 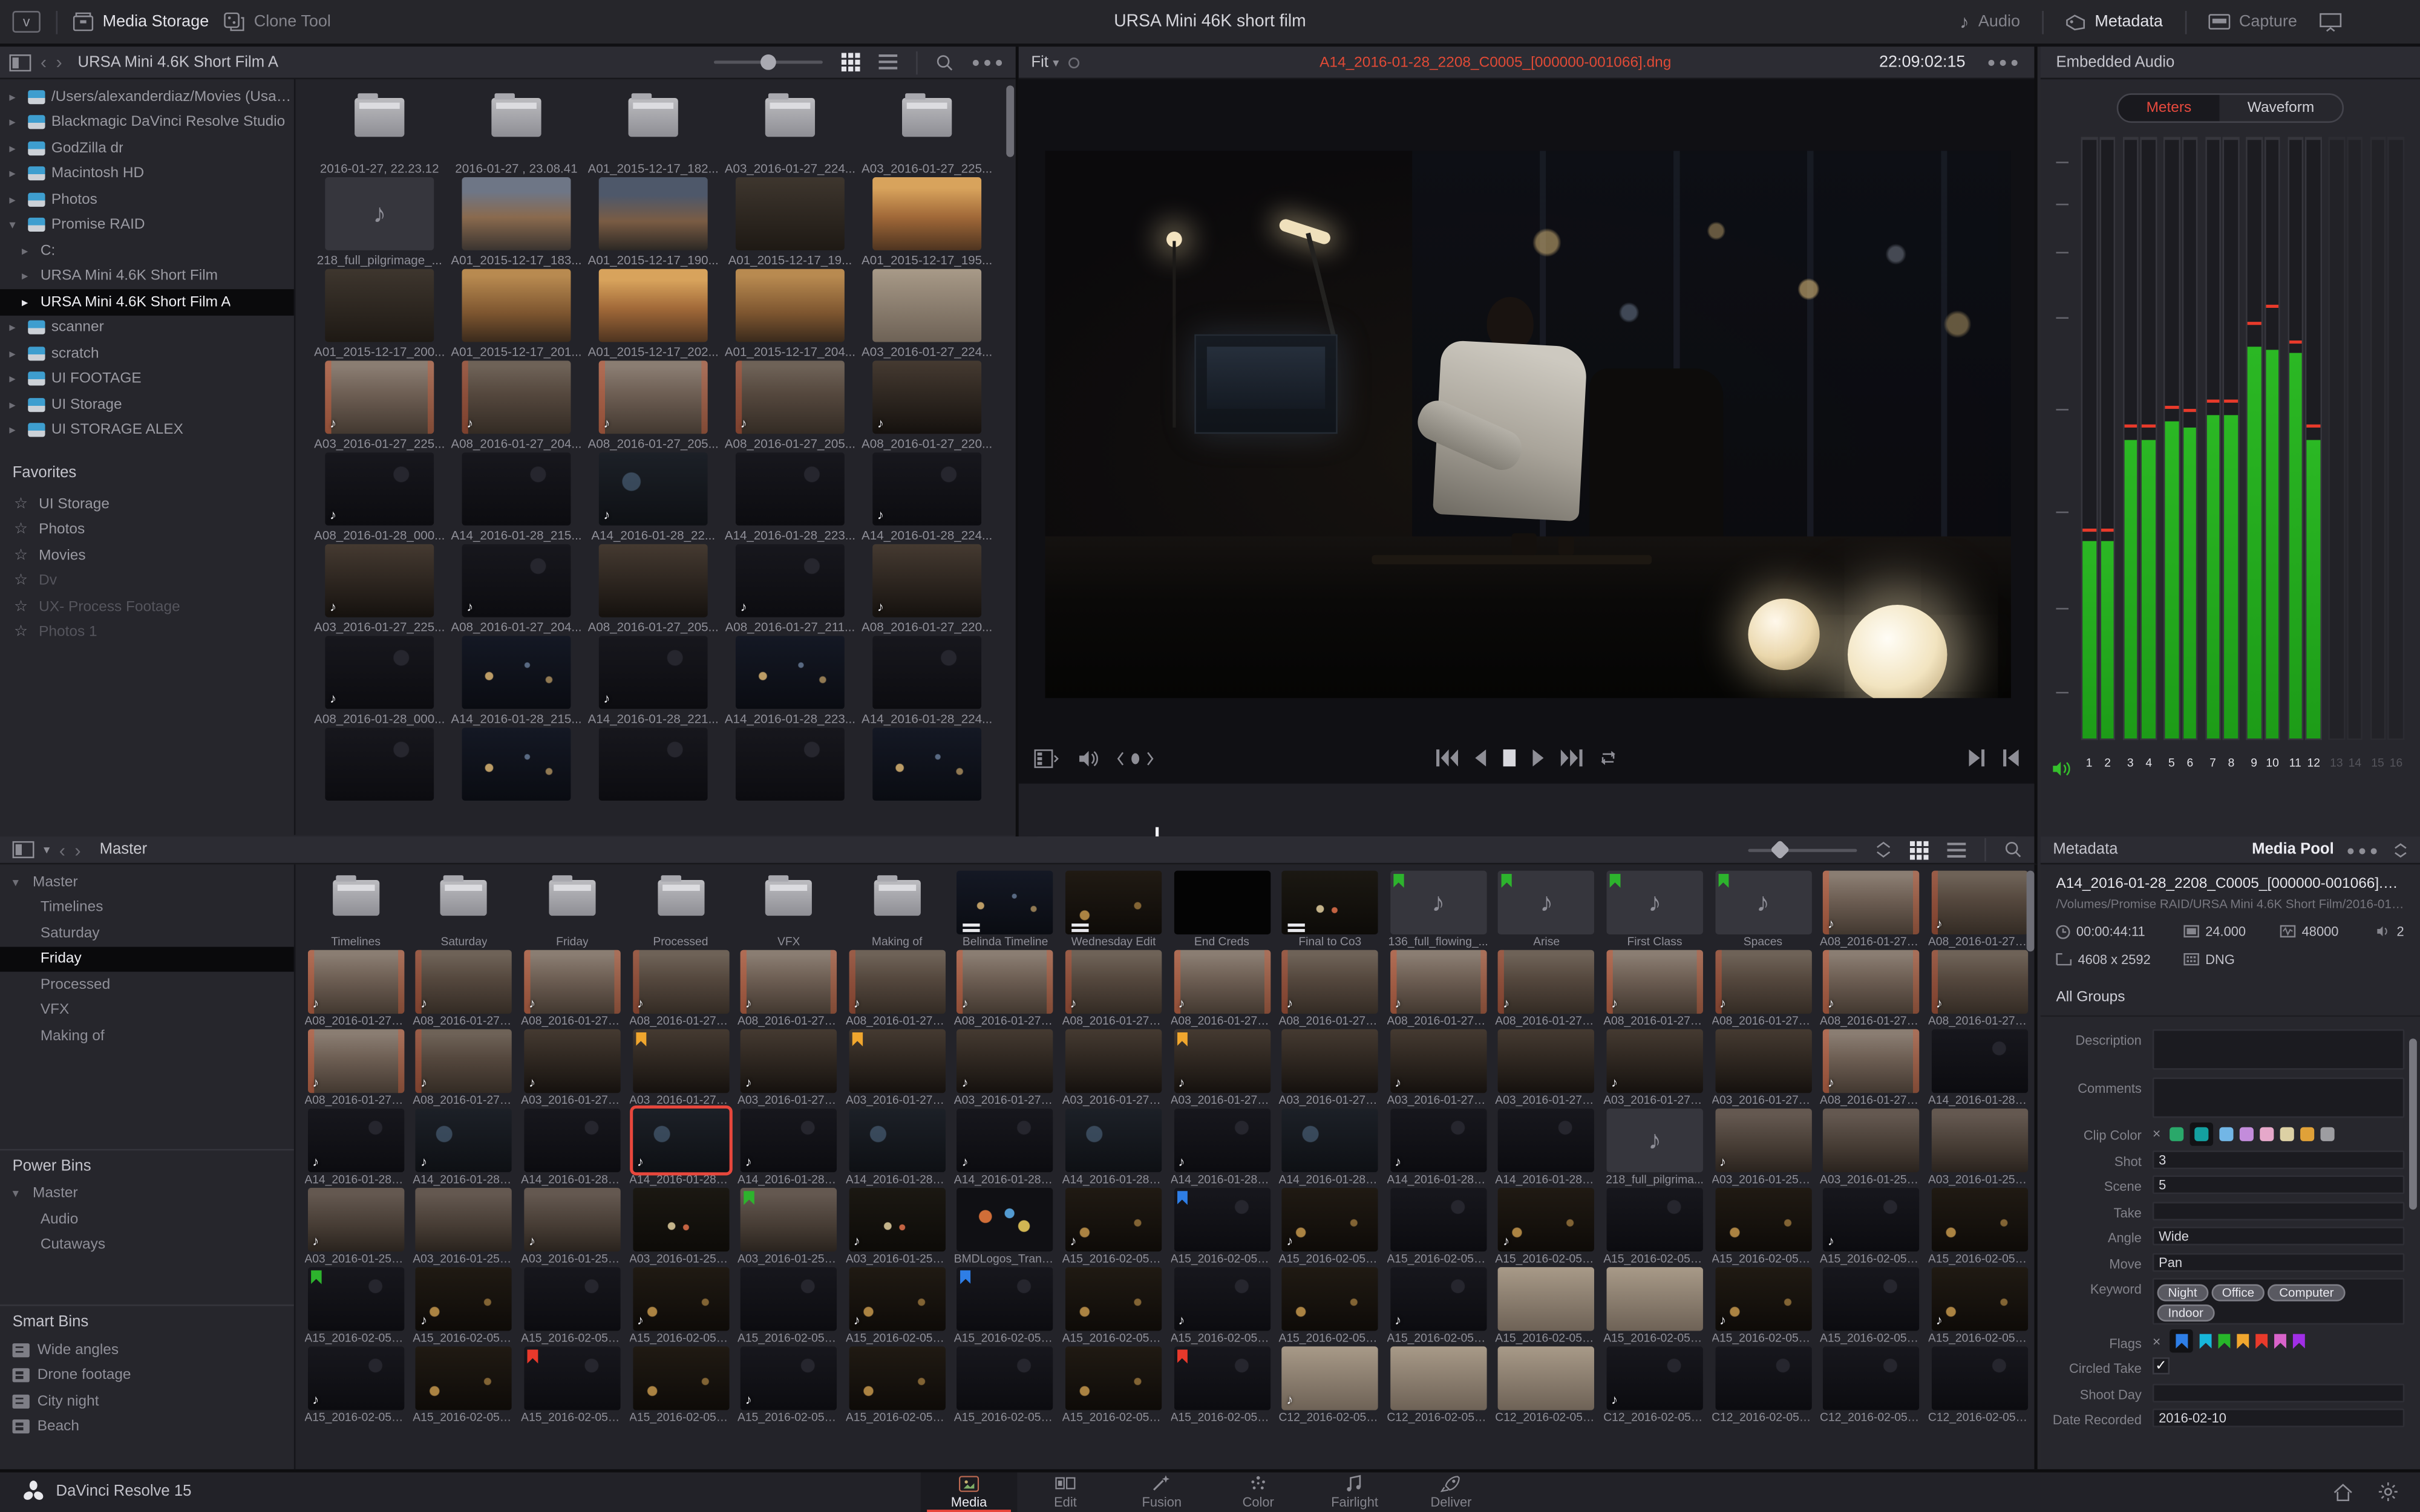 What do you see at coordinates (1919, 849) in the screenshot?
I see `pool-grid-view-icon` at bounding box center [1919, 849].